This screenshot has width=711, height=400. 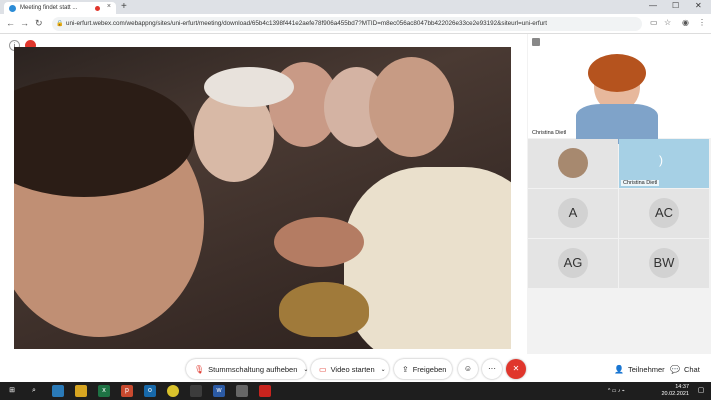 What do you see at coordinates (698, 5) in the screenshot?
I see `window-close-button: ✕` at bounding box center [698, 5].